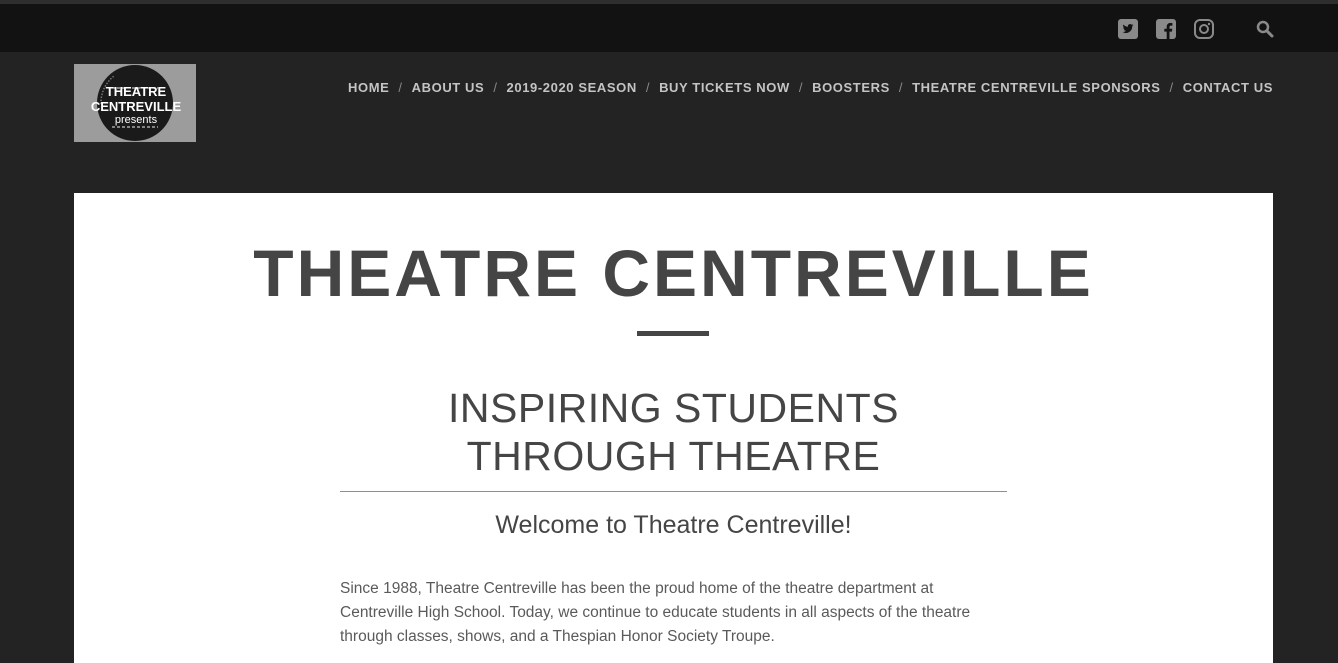  Describe the element at coordinates (136, 106) in the screenshot. I see `logo-line2: CENTREVILLE` at that location.